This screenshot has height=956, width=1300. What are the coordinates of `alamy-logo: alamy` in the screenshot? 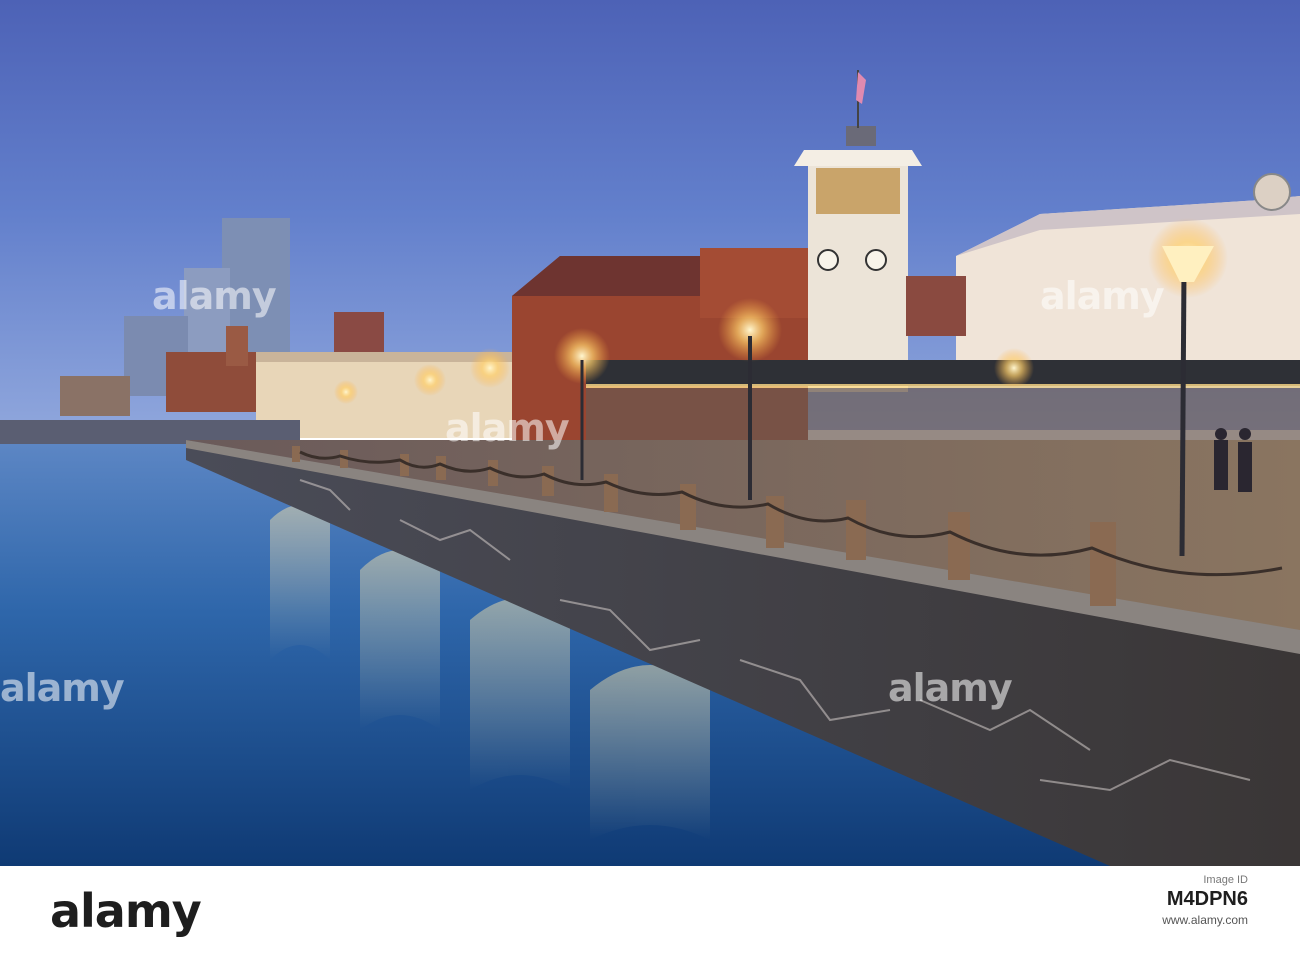 It's located at (126, 911).